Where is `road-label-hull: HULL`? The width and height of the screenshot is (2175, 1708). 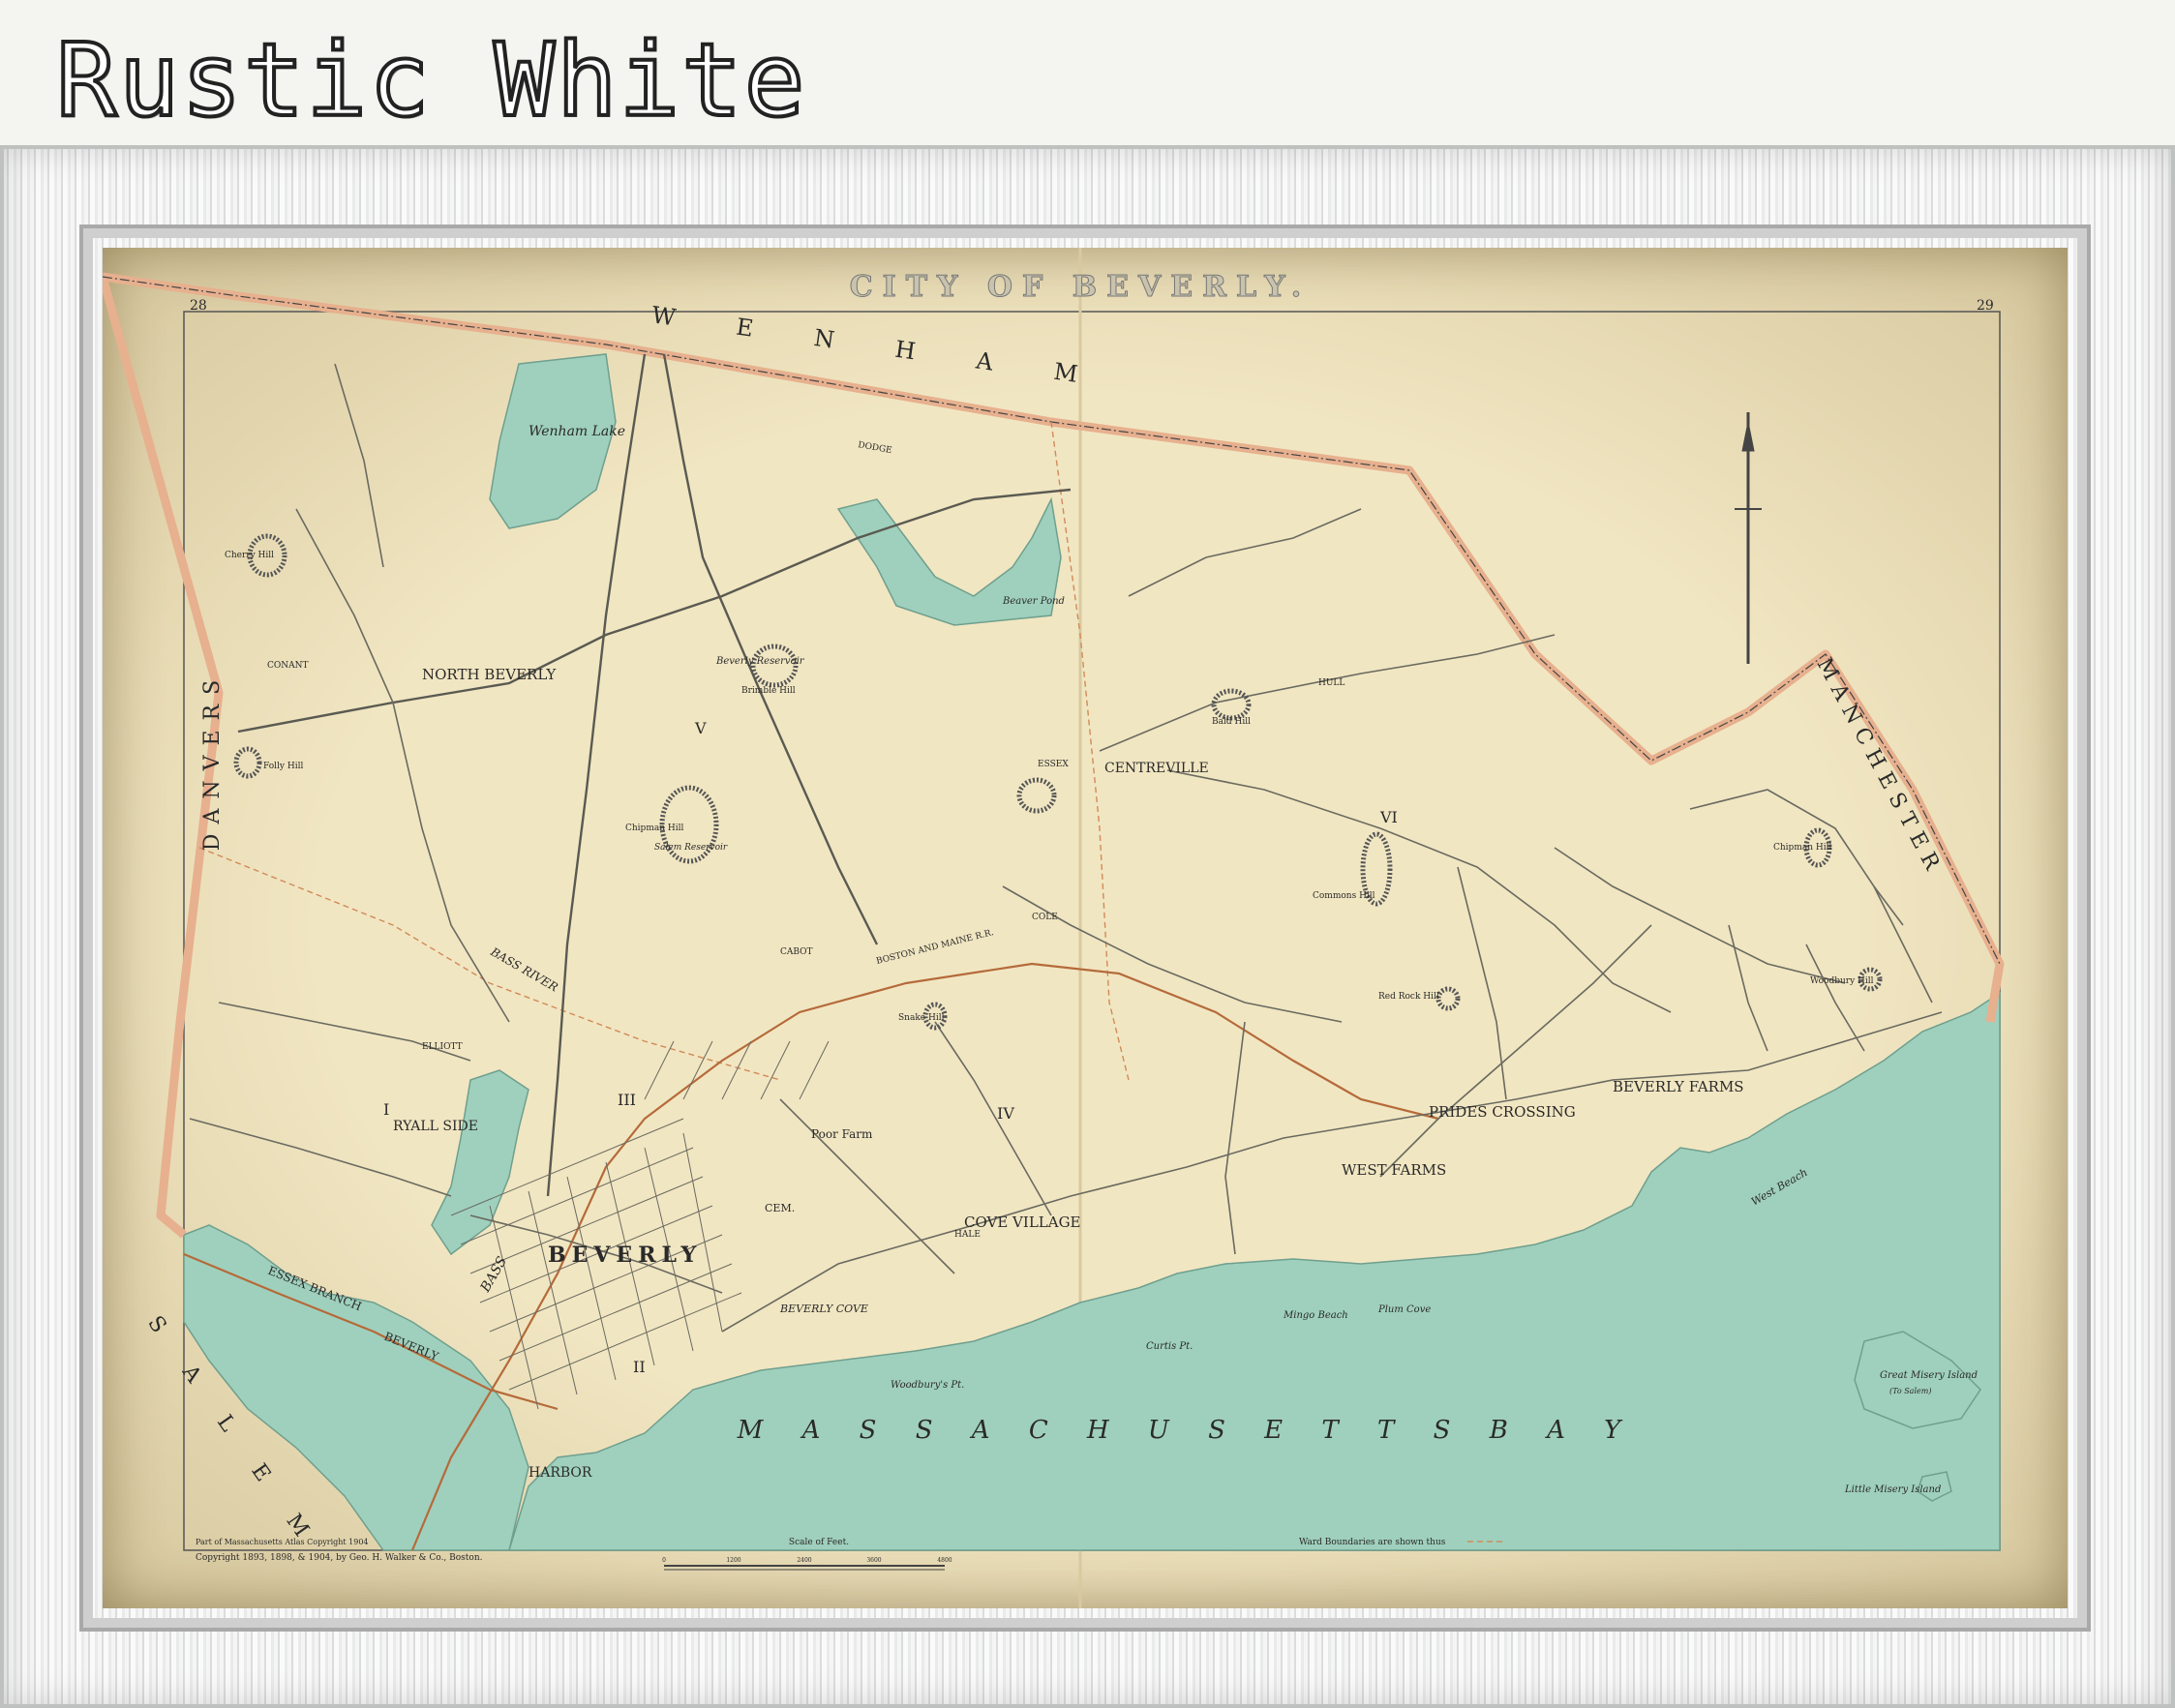 road-label-hull: HULL is located at coordinates (1331, 683).